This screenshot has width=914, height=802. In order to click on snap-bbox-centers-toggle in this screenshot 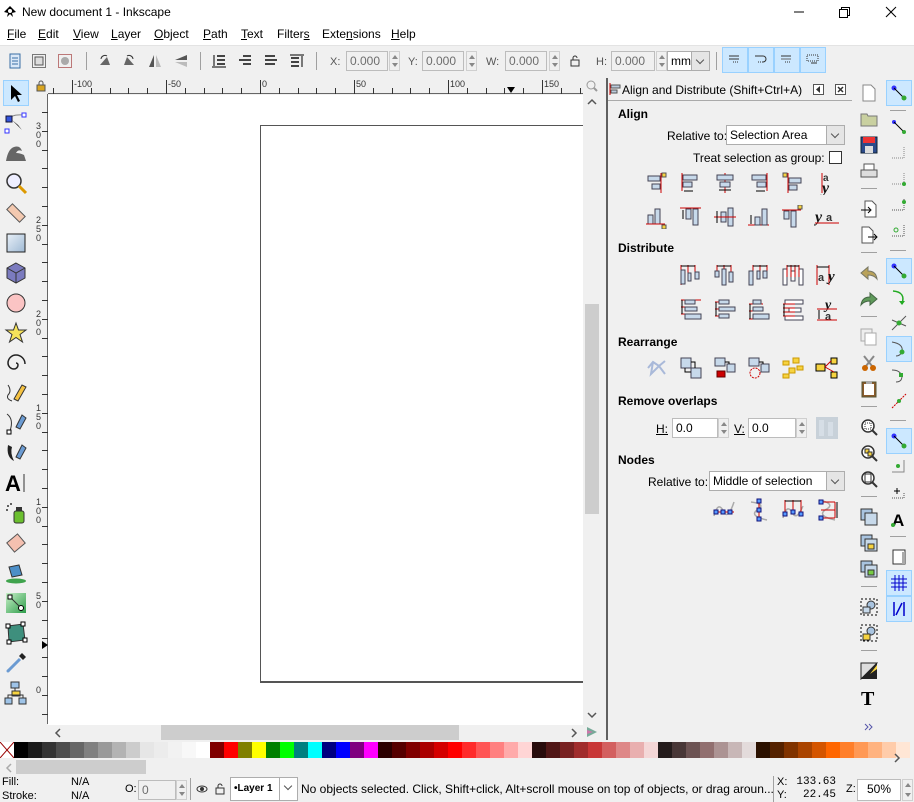, I will do `click(899, 231)`.